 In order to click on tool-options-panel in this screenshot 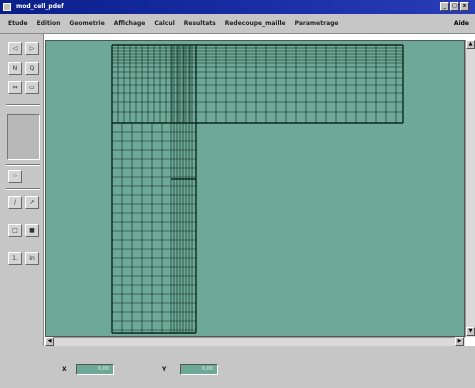, I will do `click(23, 137)`.